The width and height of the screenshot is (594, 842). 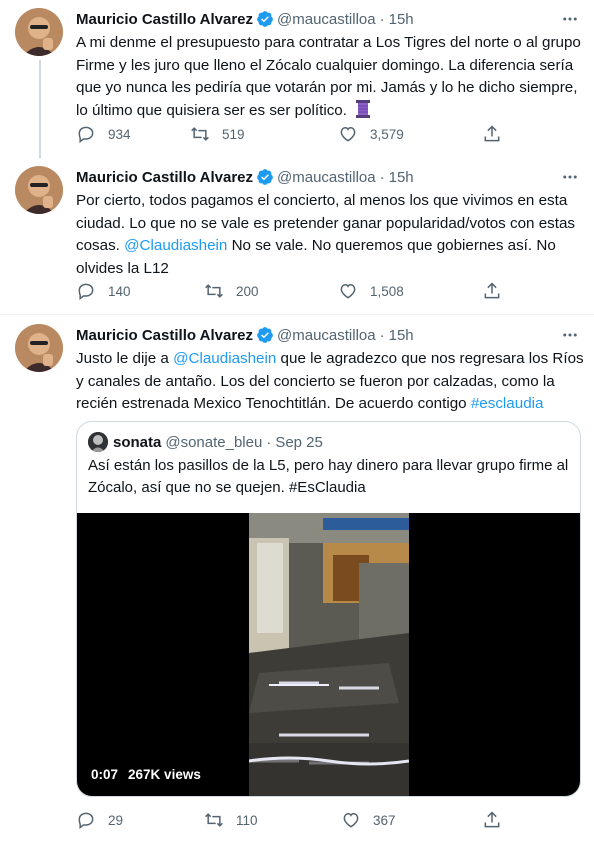 I want to click on retweet-count: 519, so click(x=233, y=134).